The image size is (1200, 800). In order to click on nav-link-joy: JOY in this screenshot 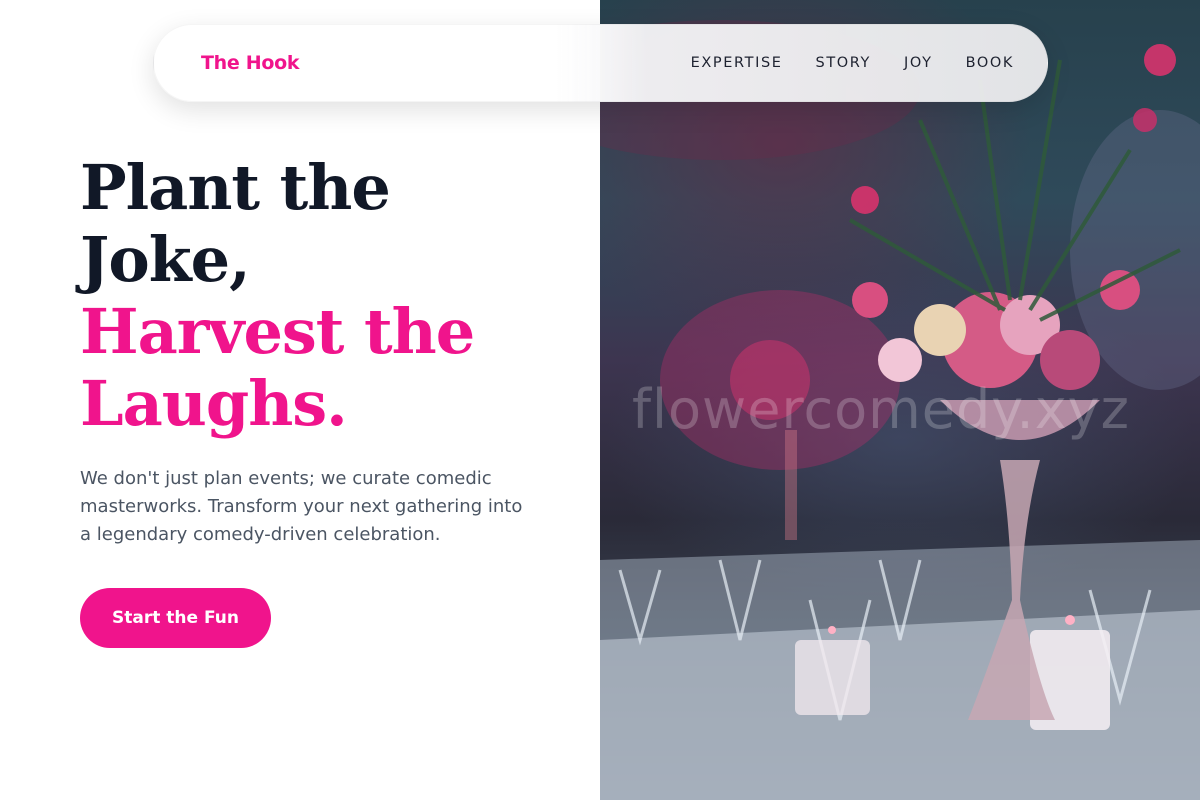, I will do `click(918, 63)`.